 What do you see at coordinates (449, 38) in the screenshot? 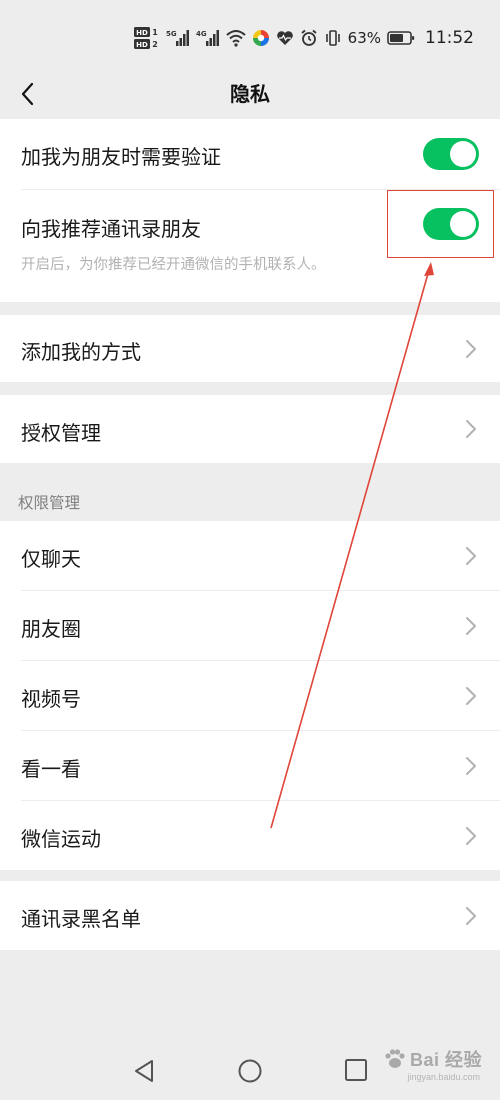
I see `clock: 11:52` at bounding box center [449, 38].